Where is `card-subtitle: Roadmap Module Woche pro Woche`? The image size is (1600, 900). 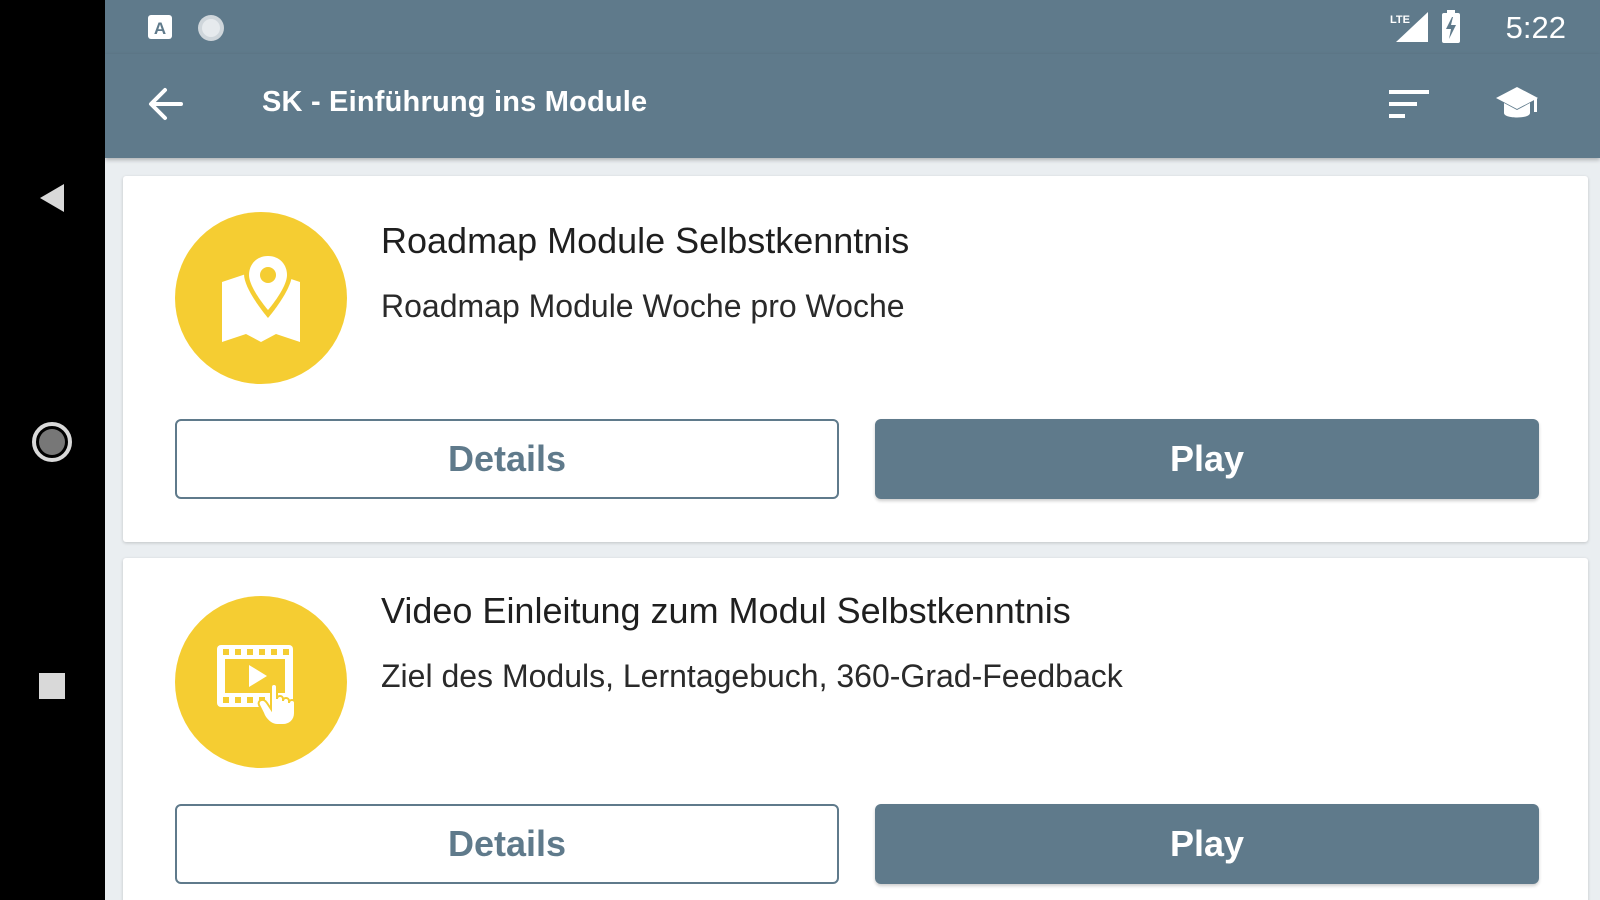 card-subtitle: Roadmap Module Woche pro Woche is located at coordinates (643, 306).